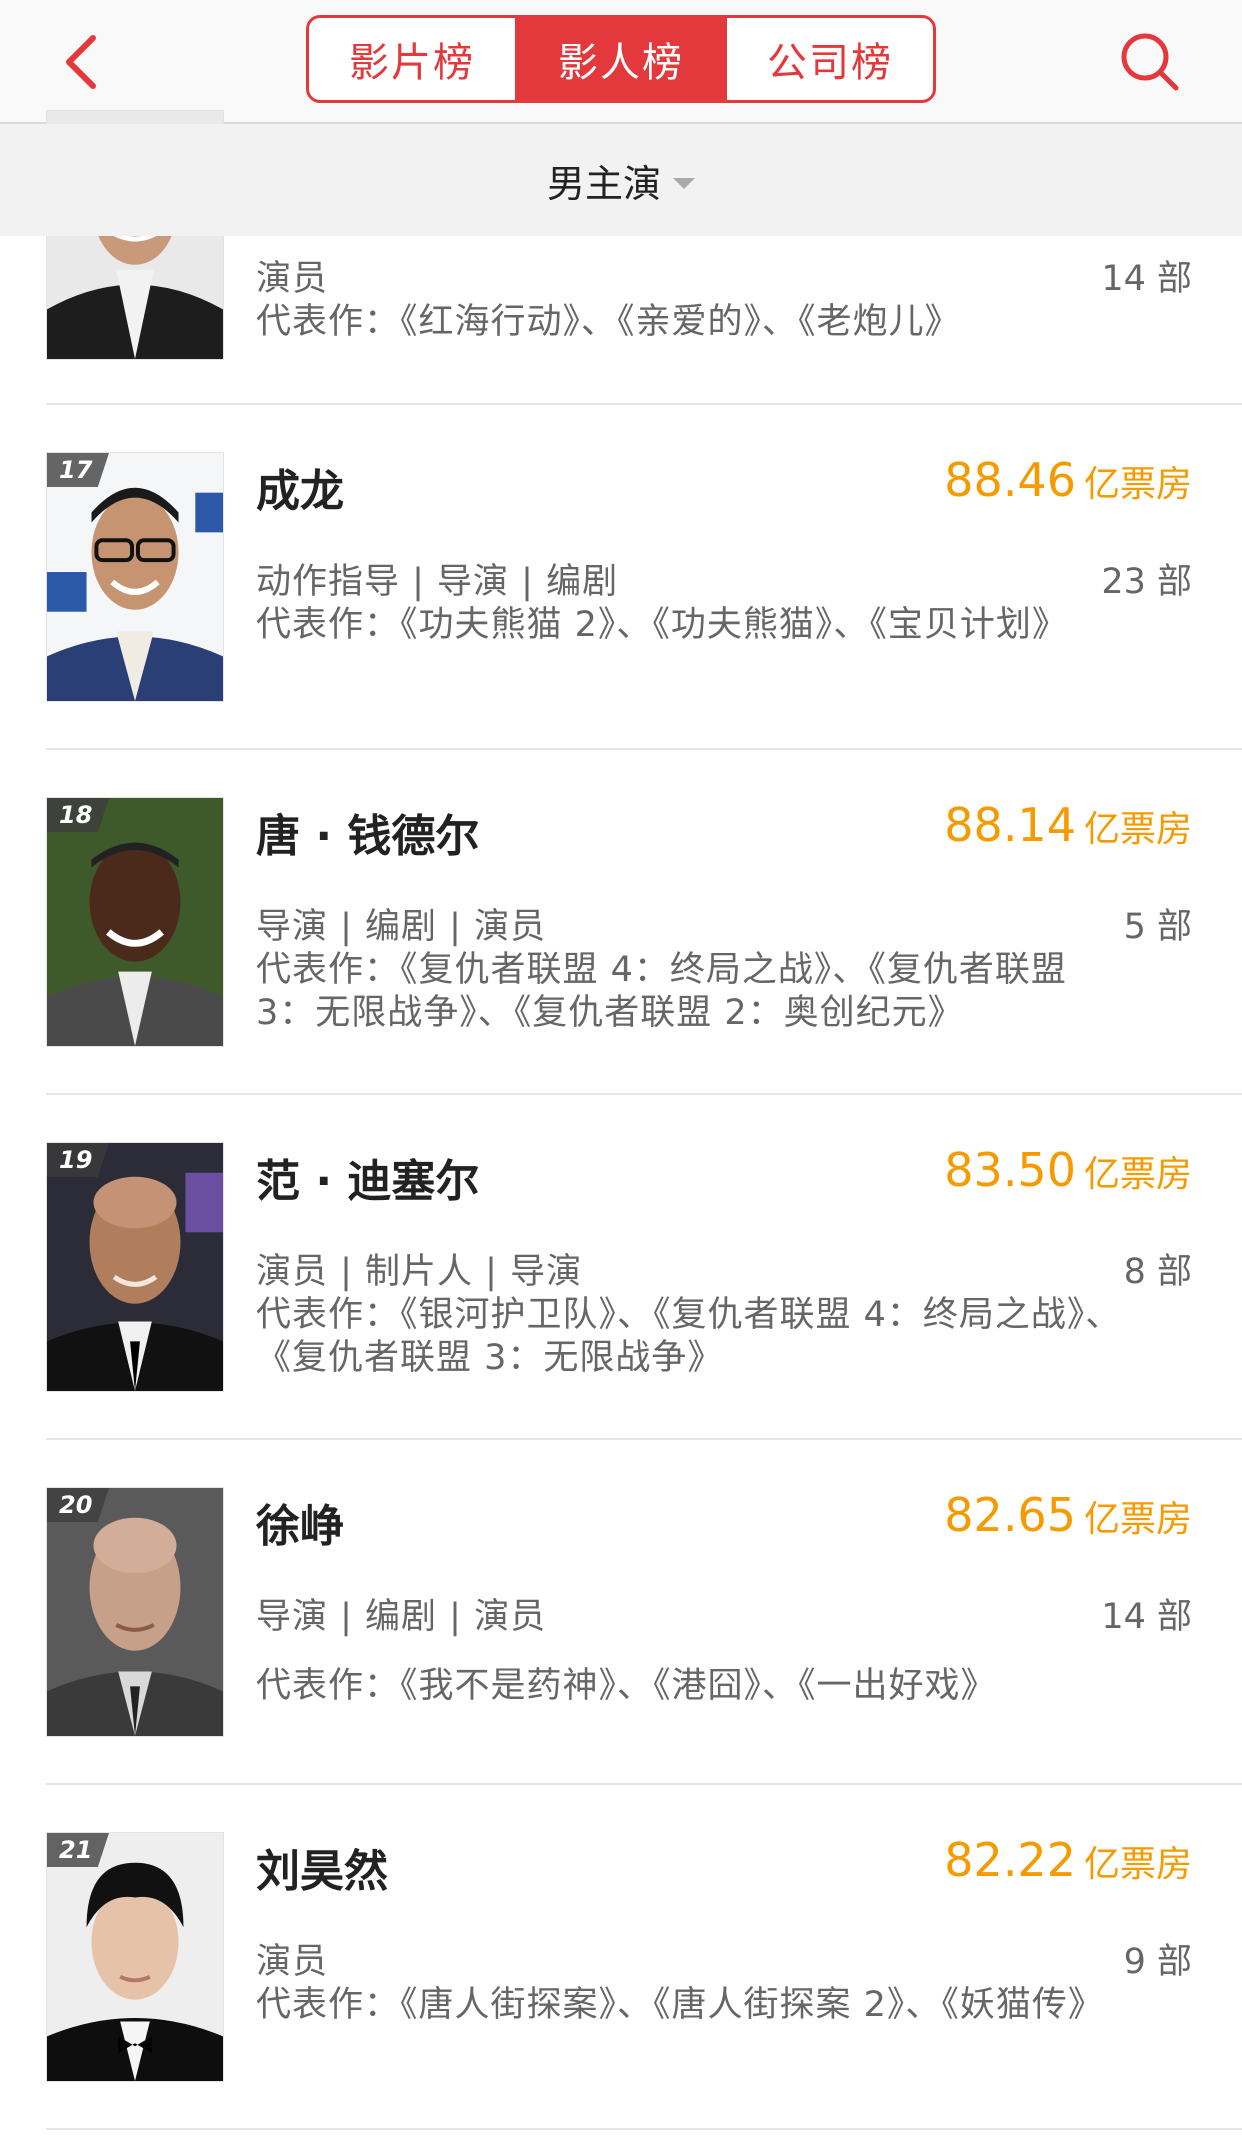  What do you see at coordinates (1010, 480) in the screenshot?
I see `box-office-value: 88.46` at bounding box center [1010, 480].